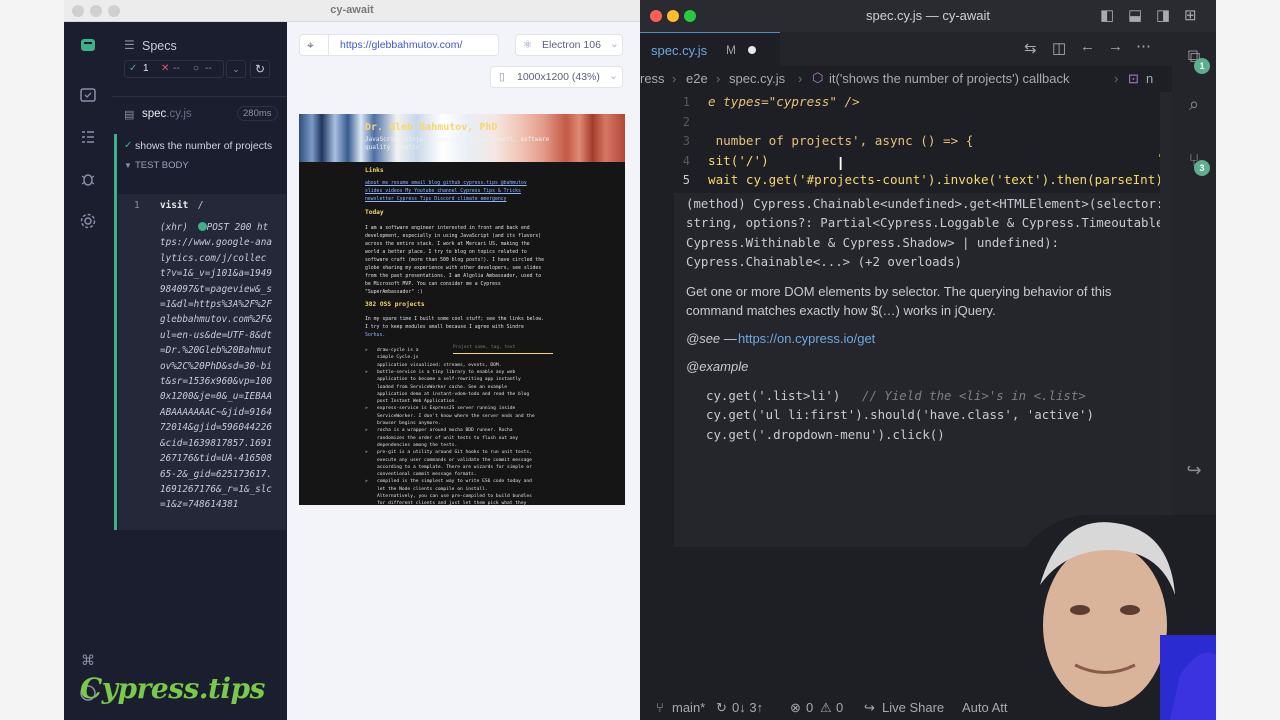  What do you see at coordinates (1163, 15) in the screenshot?
I see `toggle-secondary-sidebar-icon: ◨` at bounding box center [1163, 15].